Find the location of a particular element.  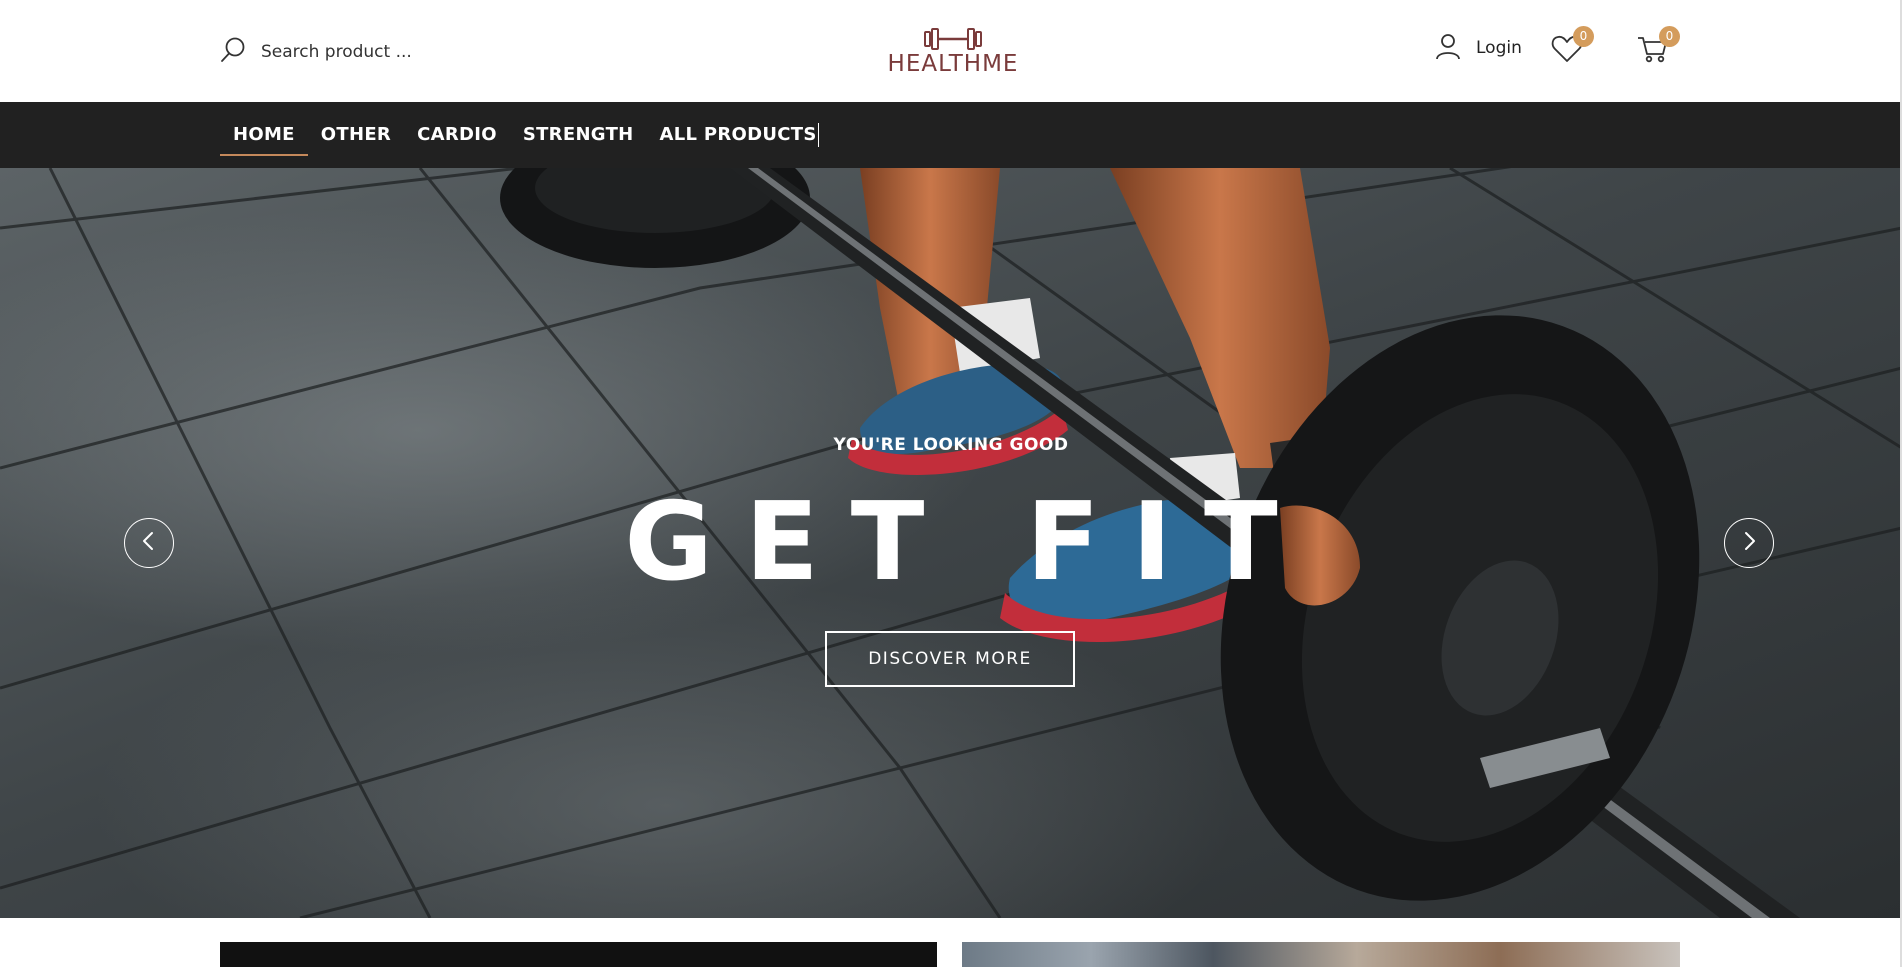

login-link-group: Login is located at coordinates (1478, 48).